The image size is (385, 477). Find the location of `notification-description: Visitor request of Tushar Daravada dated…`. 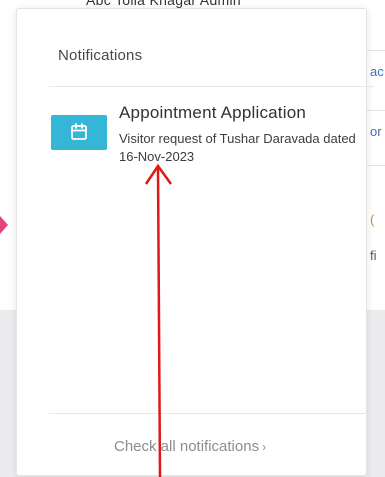

notification-description: Visitor request of Tushar Daravada dated… is located at coordinates (237, 147).